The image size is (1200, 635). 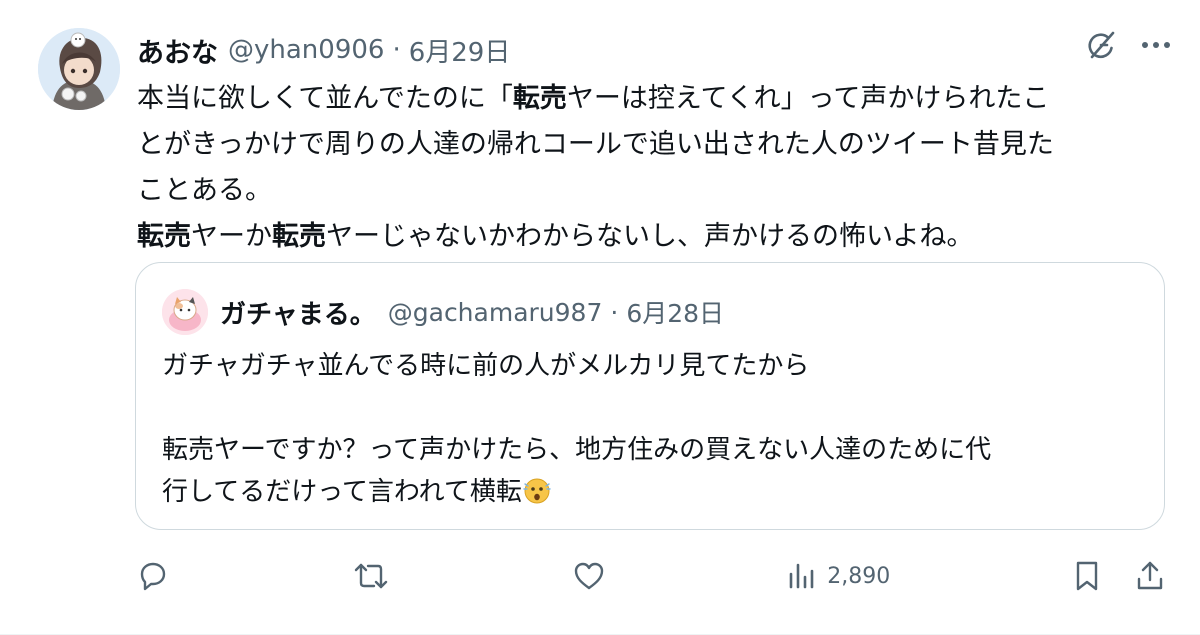 I want to click on reply-button, so click(x=153, y=576).